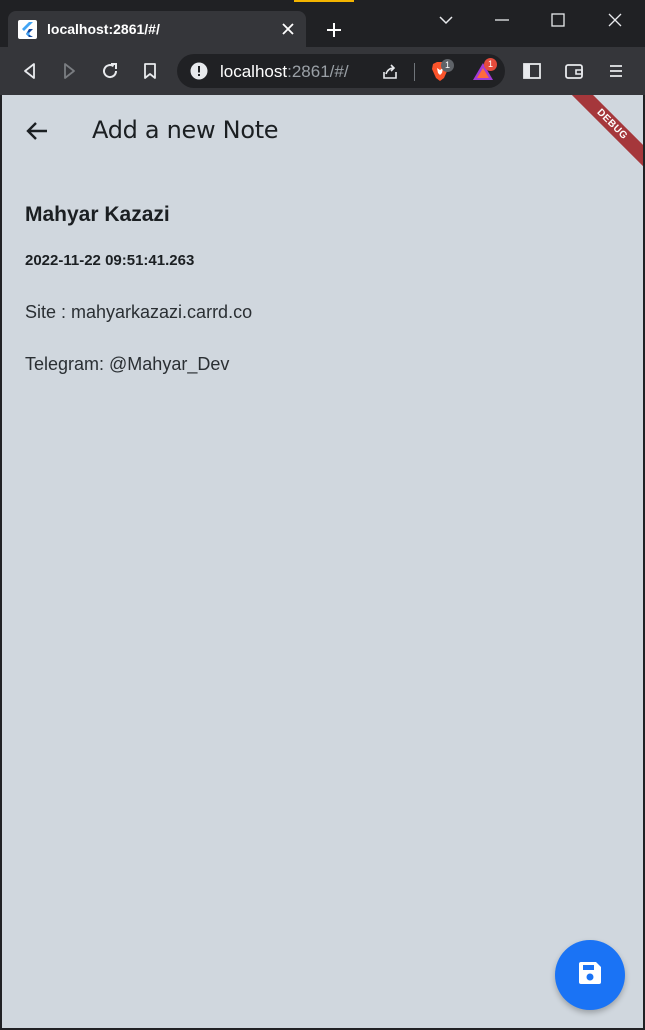 The height and width of the screenshot is (1030, 645). I want to click on app-bar: Add a new Note, so click(322, 130).